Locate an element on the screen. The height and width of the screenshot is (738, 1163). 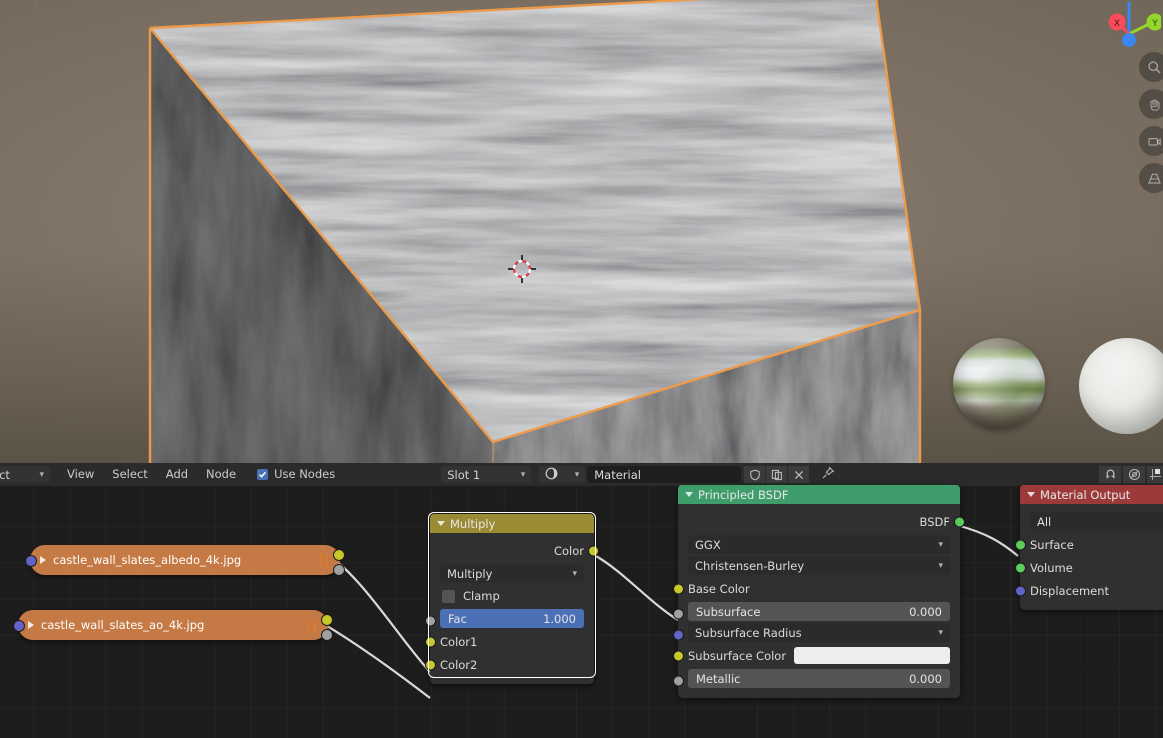
material-name-field: Material is located at coordinates (664, 474).